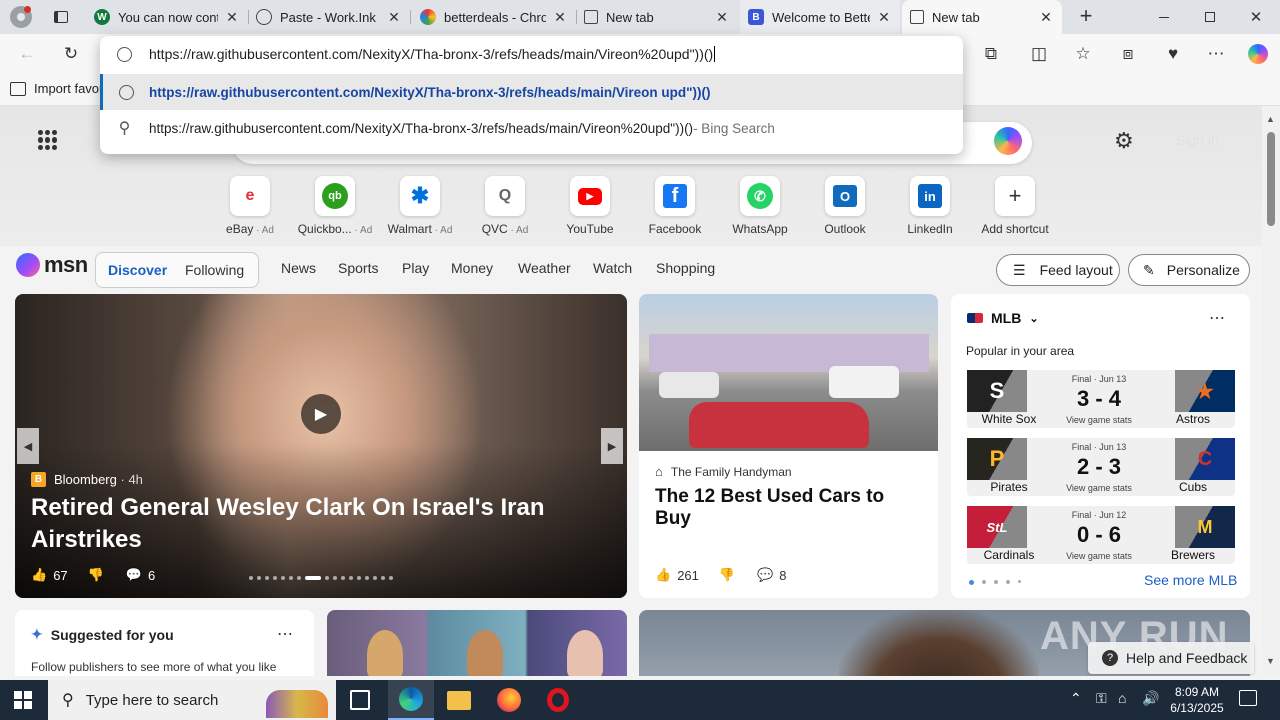 Image resolution: width=1280 pixels, height=720 pixels. What do you see at coordinates (1058, 270) in the screenshot?
I see `feed-layout-button: ☰ Feed layout` at bounding box center [1058, 270].